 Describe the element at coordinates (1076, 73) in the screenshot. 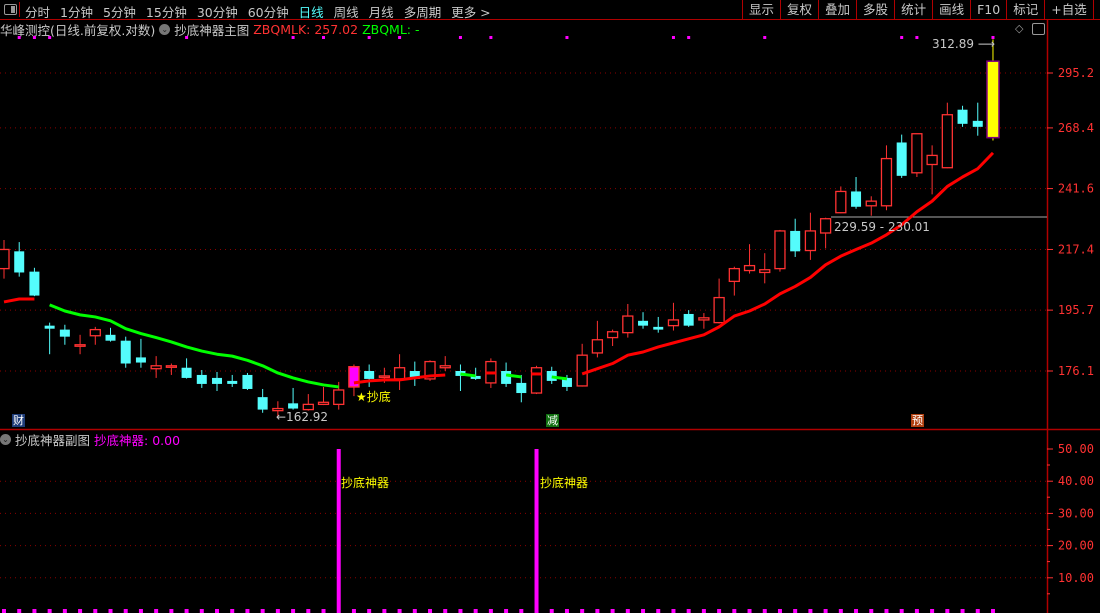

I see `price-tick-label: 295.2` at that location.